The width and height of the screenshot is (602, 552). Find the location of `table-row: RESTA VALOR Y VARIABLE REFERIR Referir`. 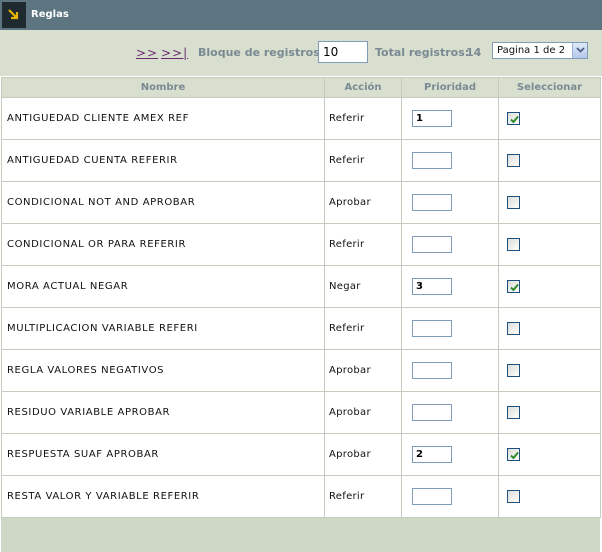

table-row: RESTA VALOR Y VARIABLE REFERIR Referir is located at coordinates (301, 496).